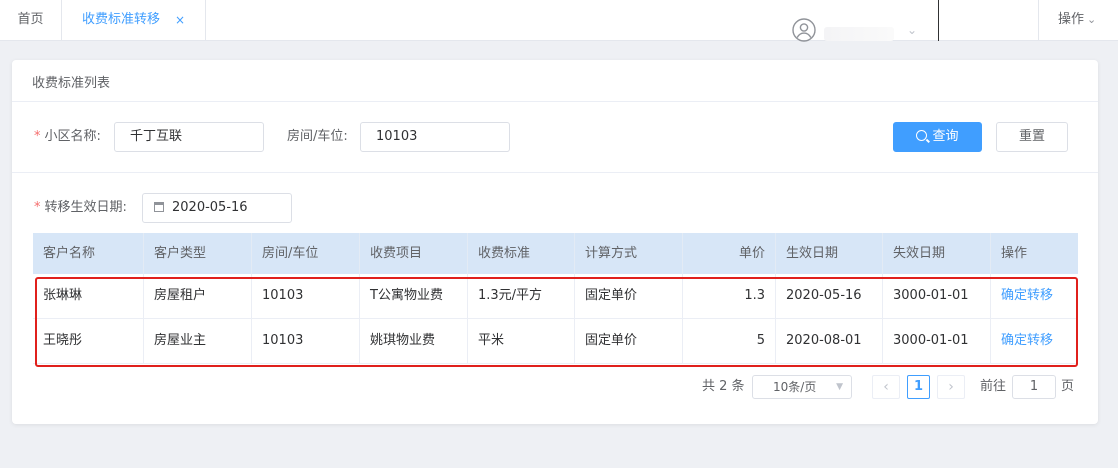  I want to click on next-page-button: ›, so click(951, 387).